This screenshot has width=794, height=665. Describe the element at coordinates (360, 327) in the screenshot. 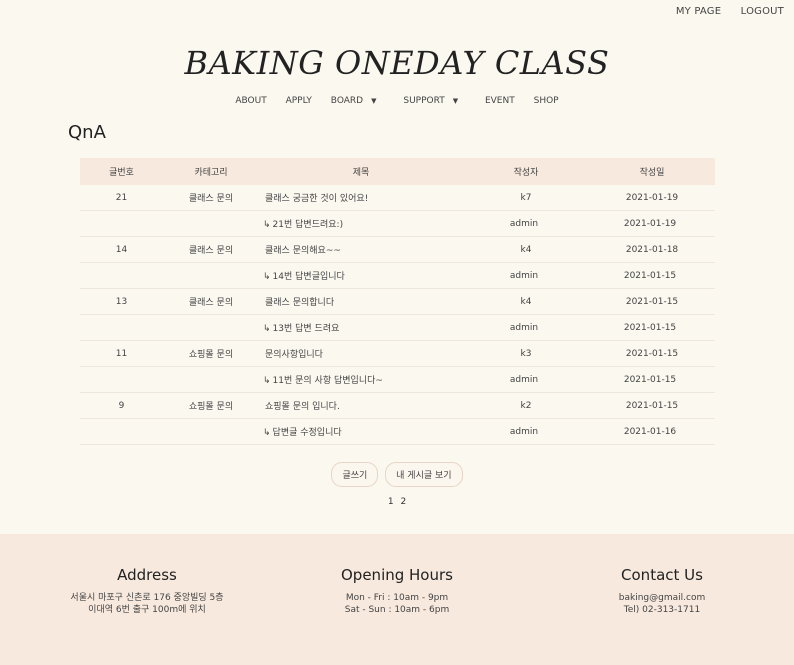

I see `row-title: ↳ 13번 답변 드려요` at that location.